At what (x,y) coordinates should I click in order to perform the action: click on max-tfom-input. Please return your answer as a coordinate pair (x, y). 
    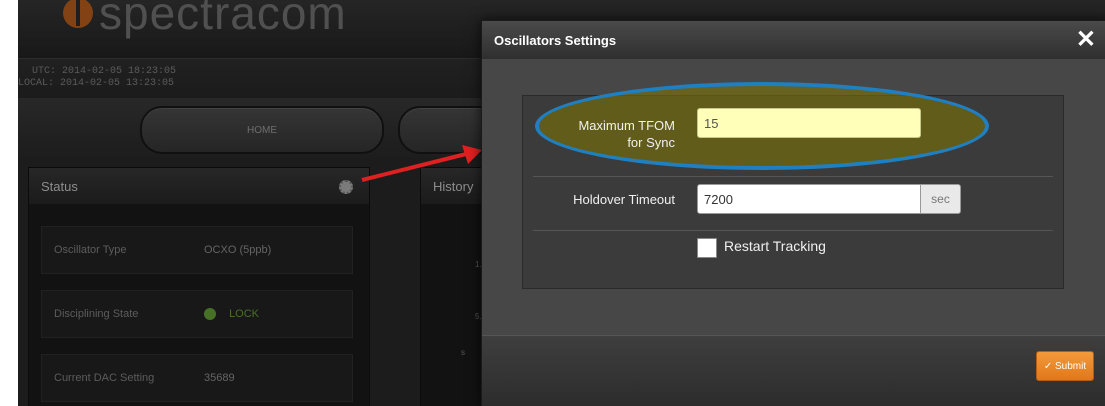
    Looking at the image, I should click on (809, 123).